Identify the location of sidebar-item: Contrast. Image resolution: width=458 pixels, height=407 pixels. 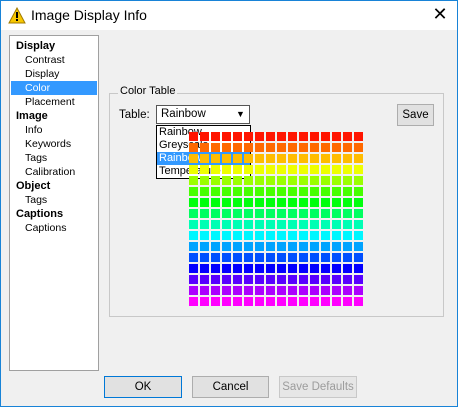
(54, 60).